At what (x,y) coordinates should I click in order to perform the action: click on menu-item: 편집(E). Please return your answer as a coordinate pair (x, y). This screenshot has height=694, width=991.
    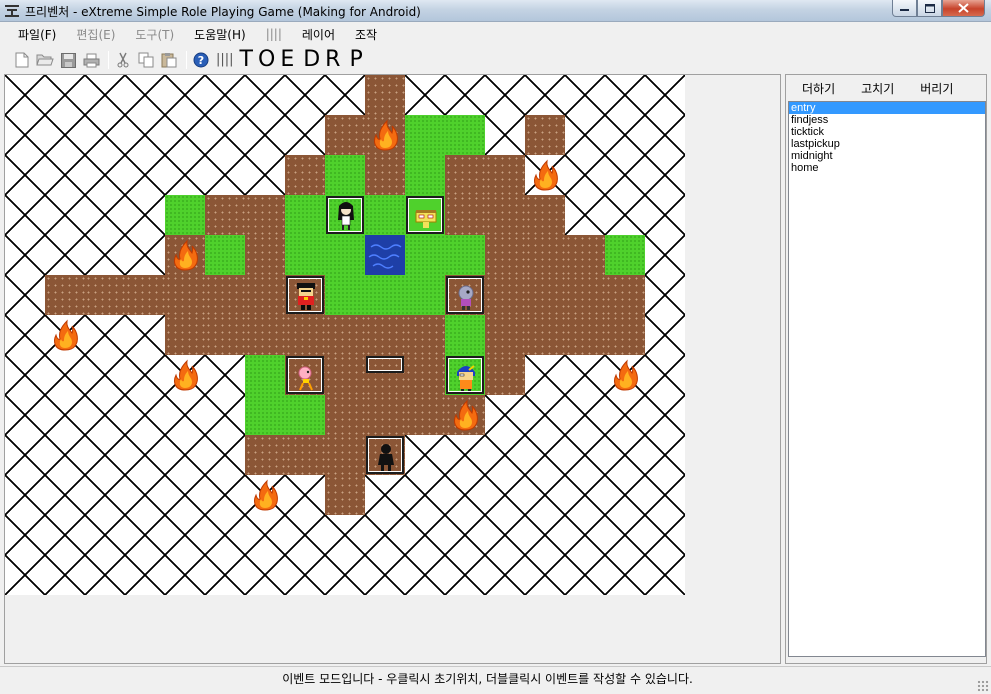
    Looking at the image, I should click on (95, 34).